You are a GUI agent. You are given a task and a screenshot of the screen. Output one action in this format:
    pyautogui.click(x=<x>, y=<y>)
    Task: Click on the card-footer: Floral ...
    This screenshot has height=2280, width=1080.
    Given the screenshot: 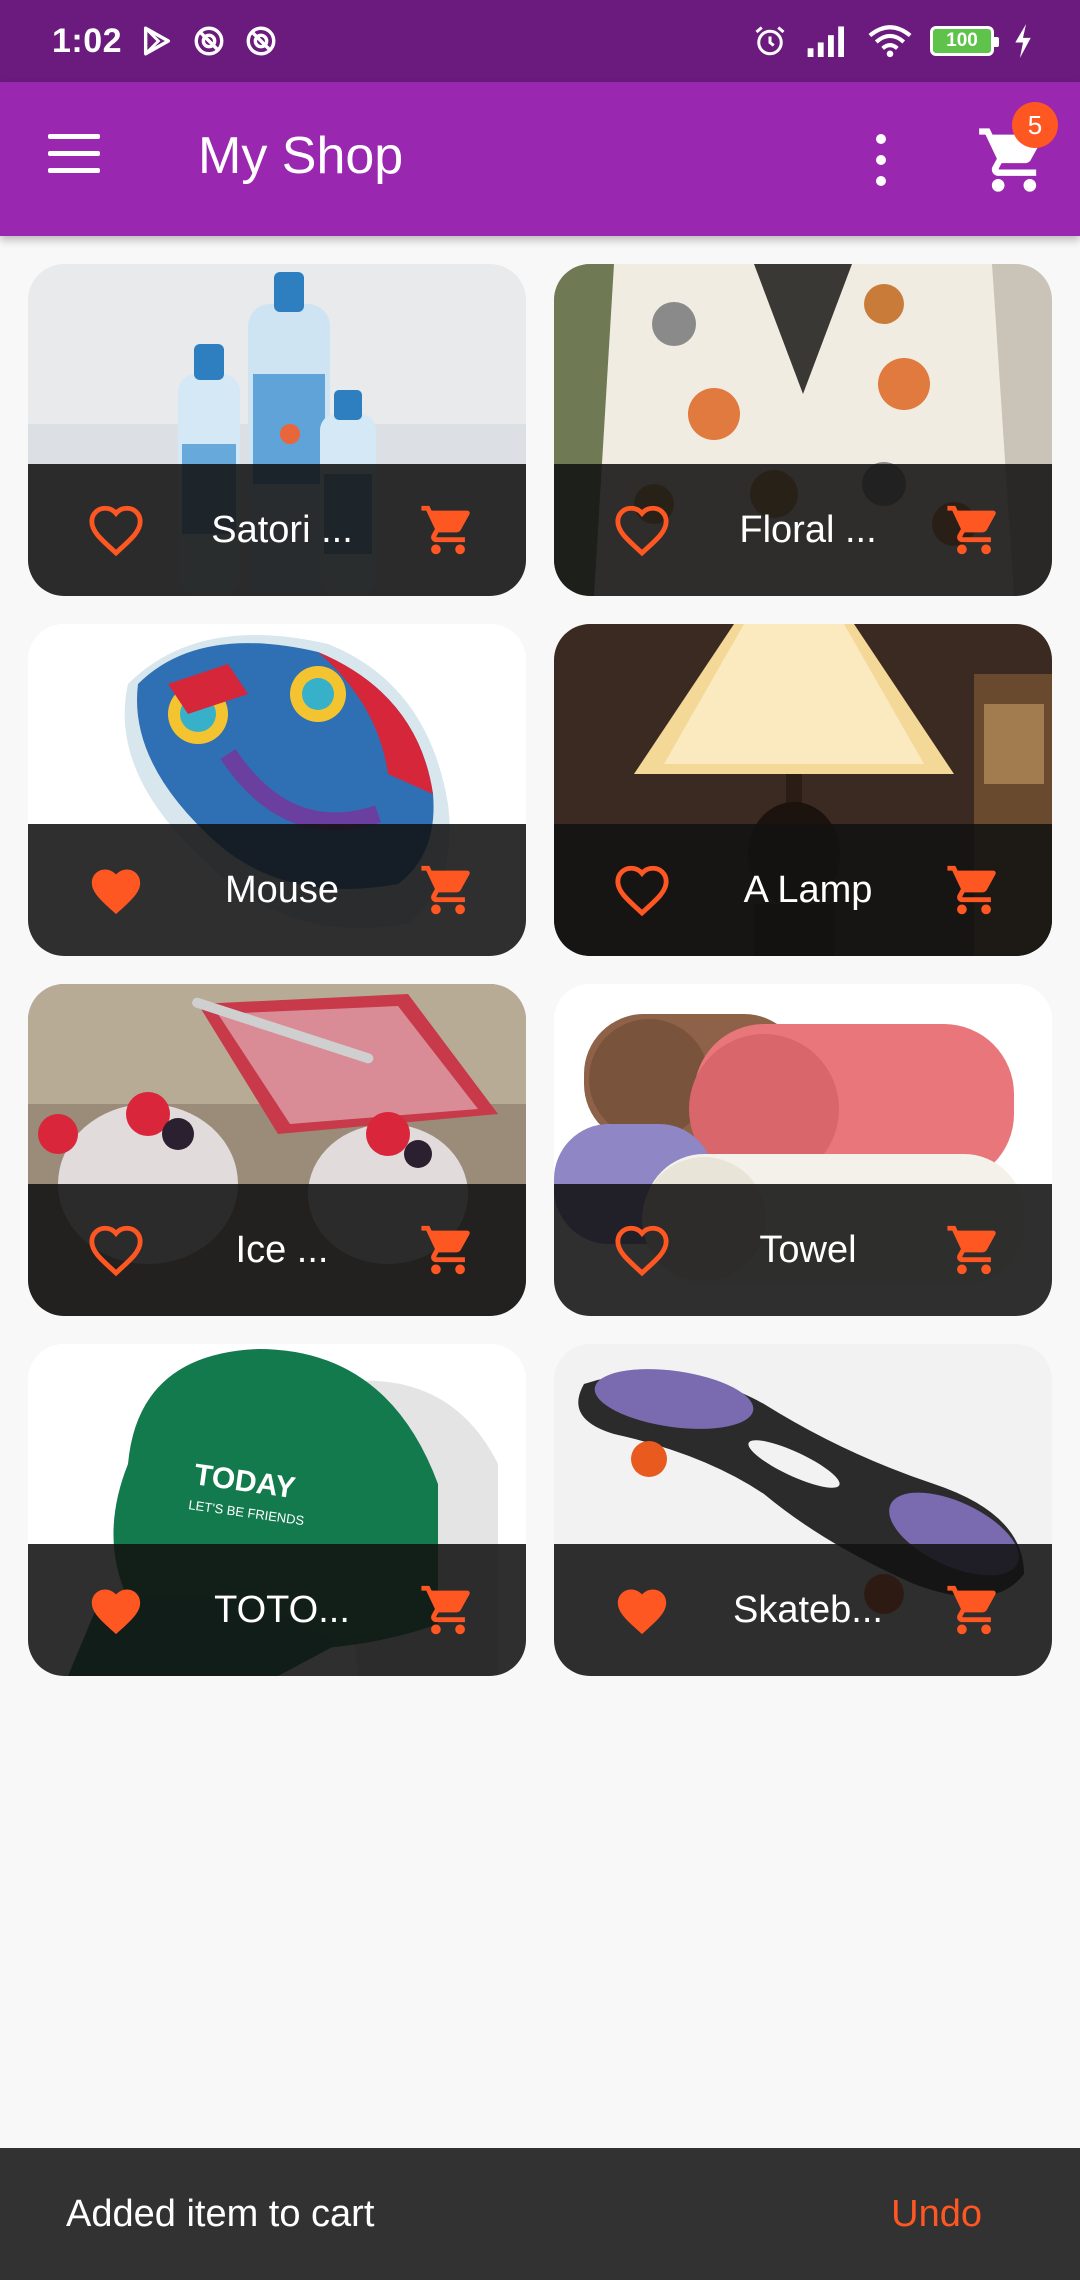 What is the action you would take?
    pyautogui.click(x=803, y=530)
    